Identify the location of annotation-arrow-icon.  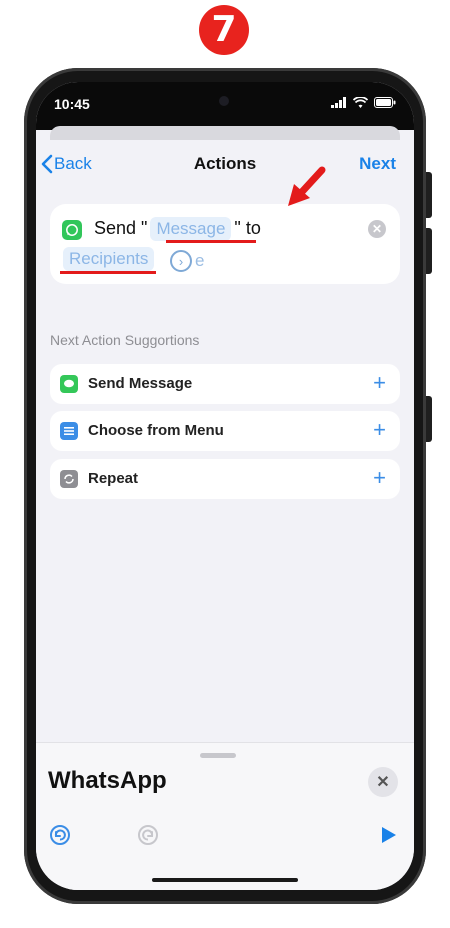
(307, 186).